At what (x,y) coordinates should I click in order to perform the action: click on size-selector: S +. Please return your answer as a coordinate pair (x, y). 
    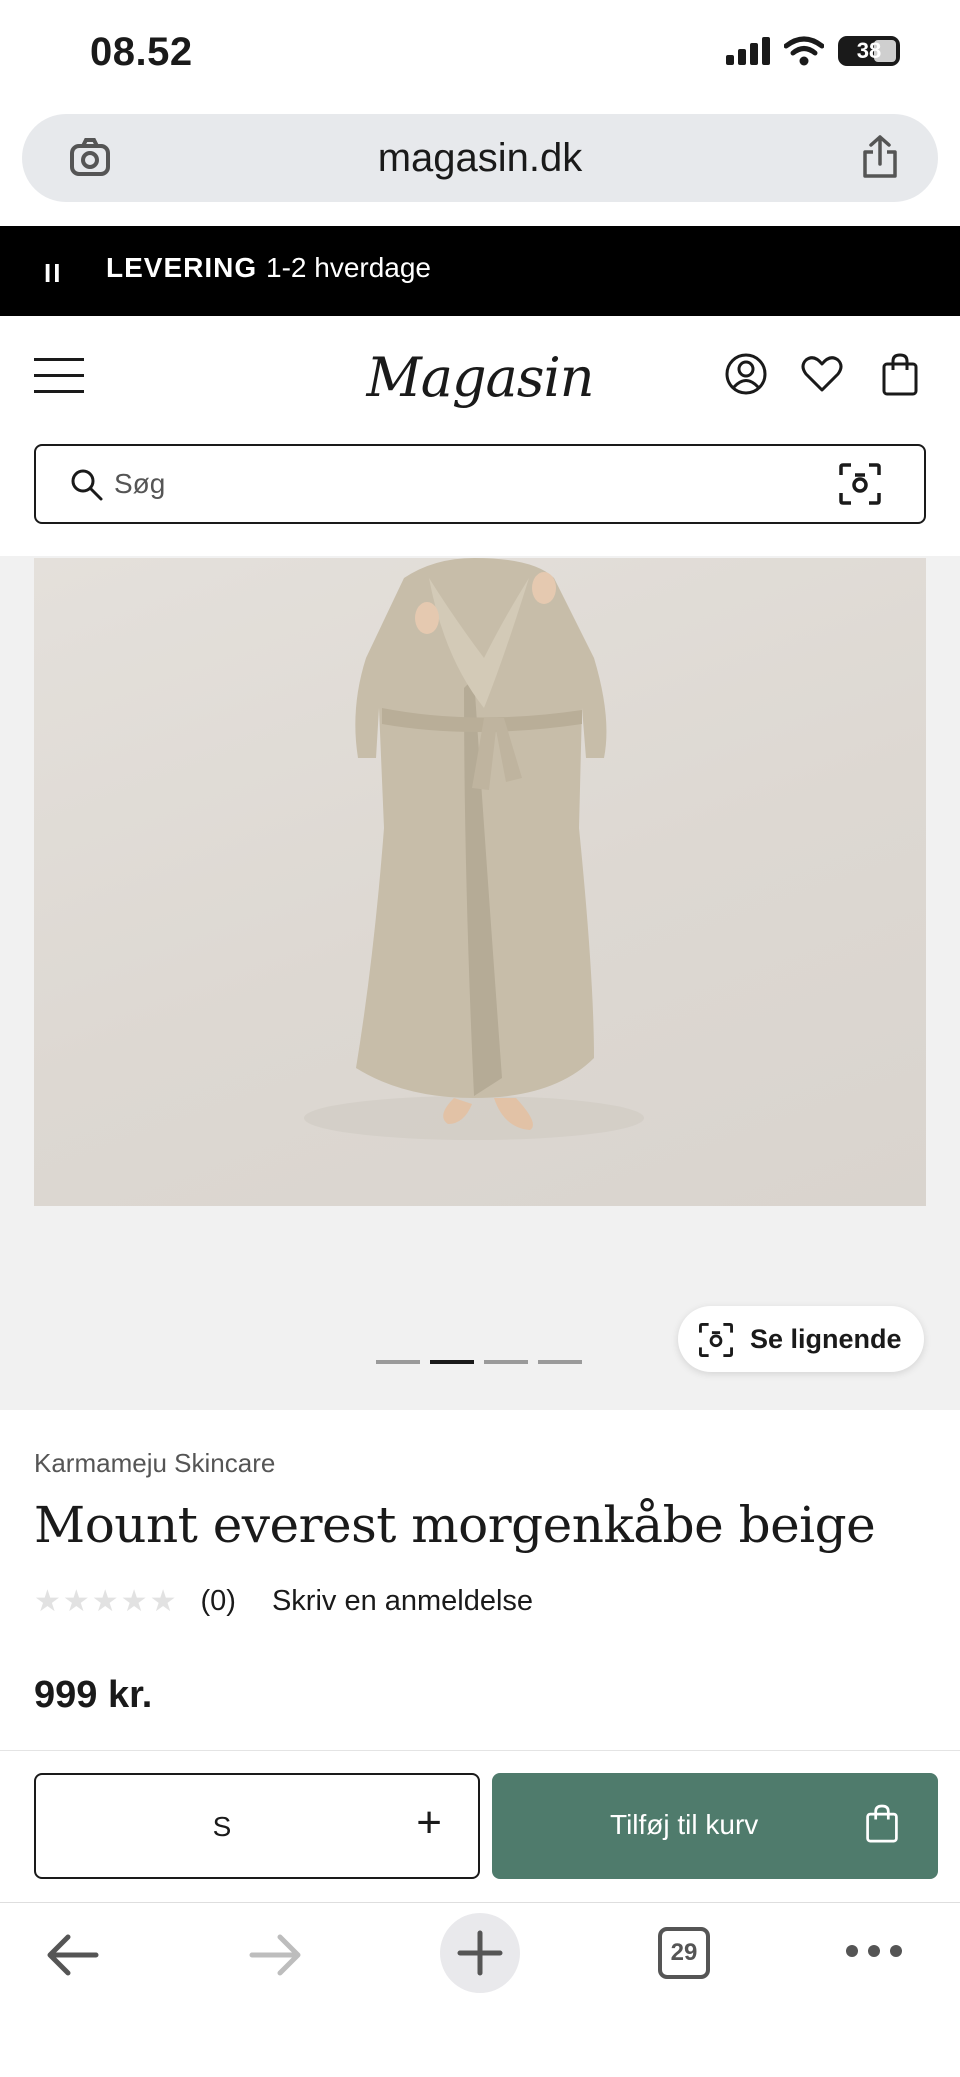
    Looking at the image, I should click on (257, 1826).